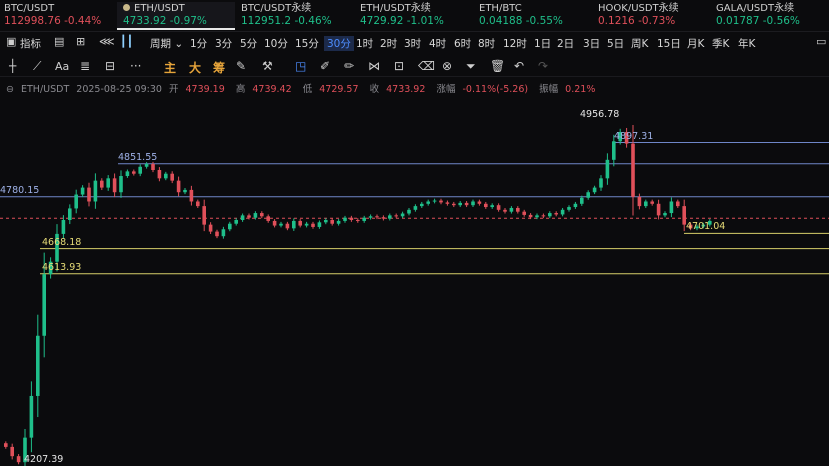 This screenshot has width=829, height=466. What do you see at coordinates (219, 67) in the screenshot?
I see `chips-tool: 筹` at bounding box center [219, 67].